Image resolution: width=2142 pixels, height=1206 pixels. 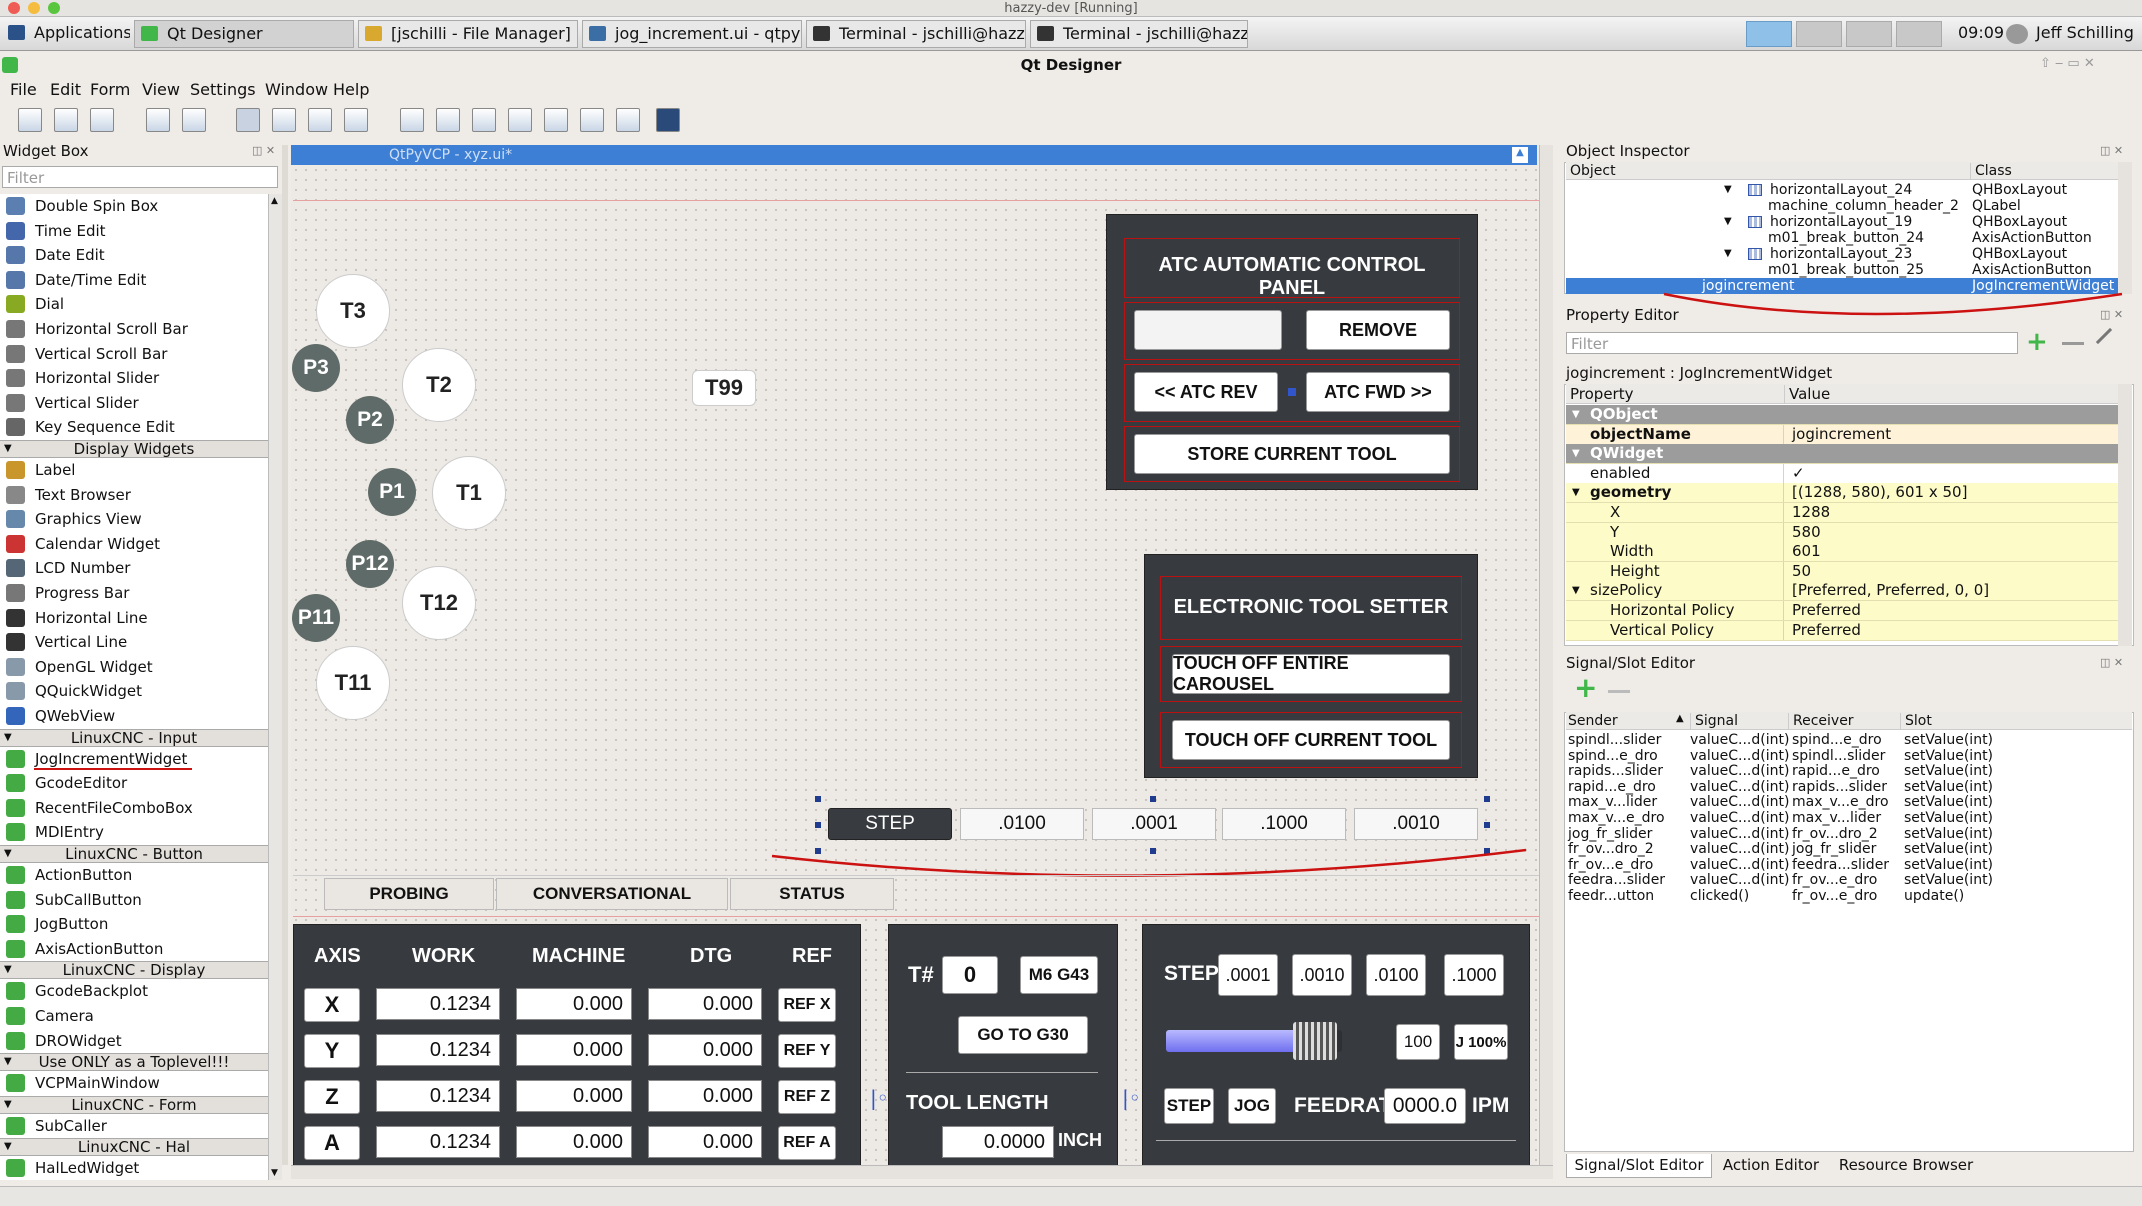 What do you see at coordinates (134, 427) in the screenshot?
I see `widget-item: Key Sequence Edit` at bounding box center [134, 427].